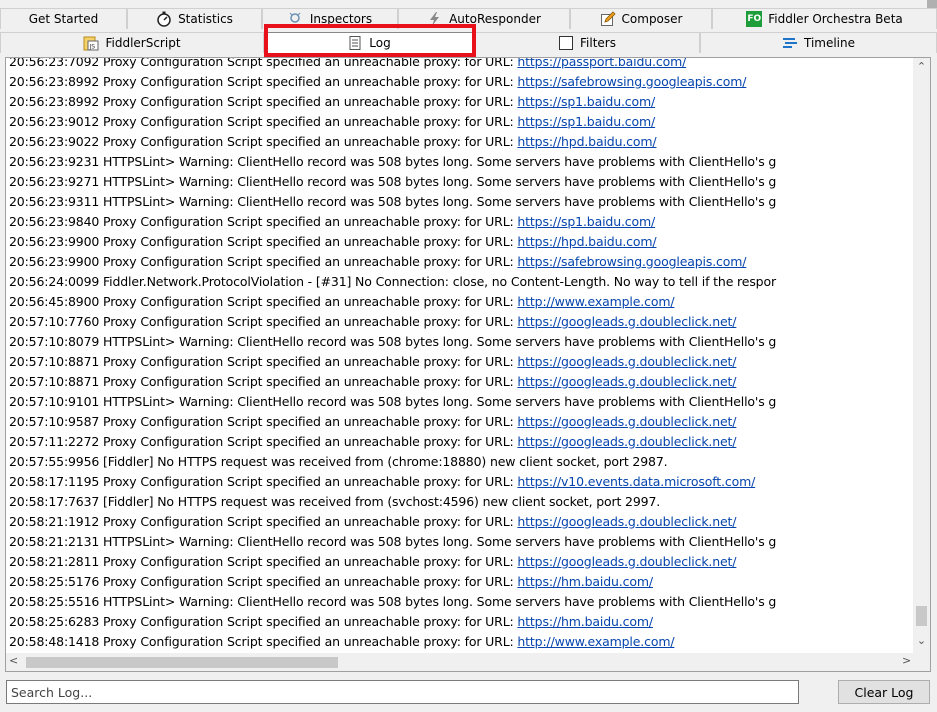  I want to click on tab-fiddler-orchestra: FO Fiddler Orchestra Beta, so click(824, 18).